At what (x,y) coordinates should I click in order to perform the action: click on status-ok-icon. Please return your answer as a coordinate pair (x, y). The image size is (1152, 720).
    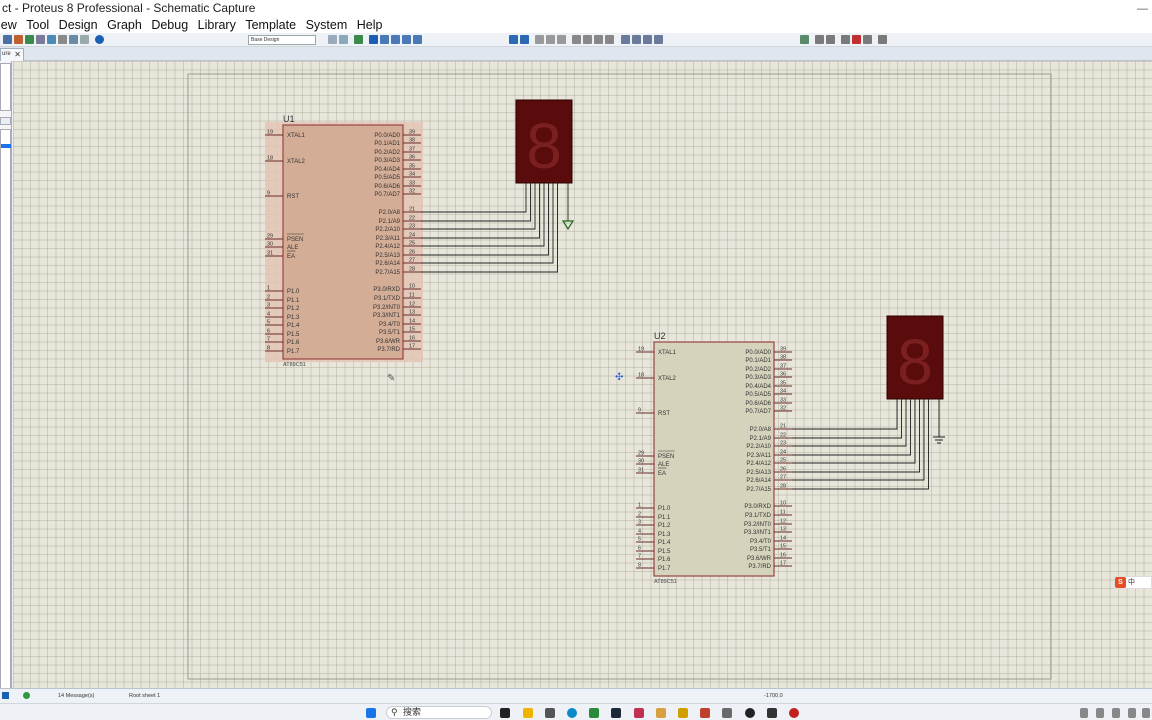
    Looking at the image, I should click on (26, 695).